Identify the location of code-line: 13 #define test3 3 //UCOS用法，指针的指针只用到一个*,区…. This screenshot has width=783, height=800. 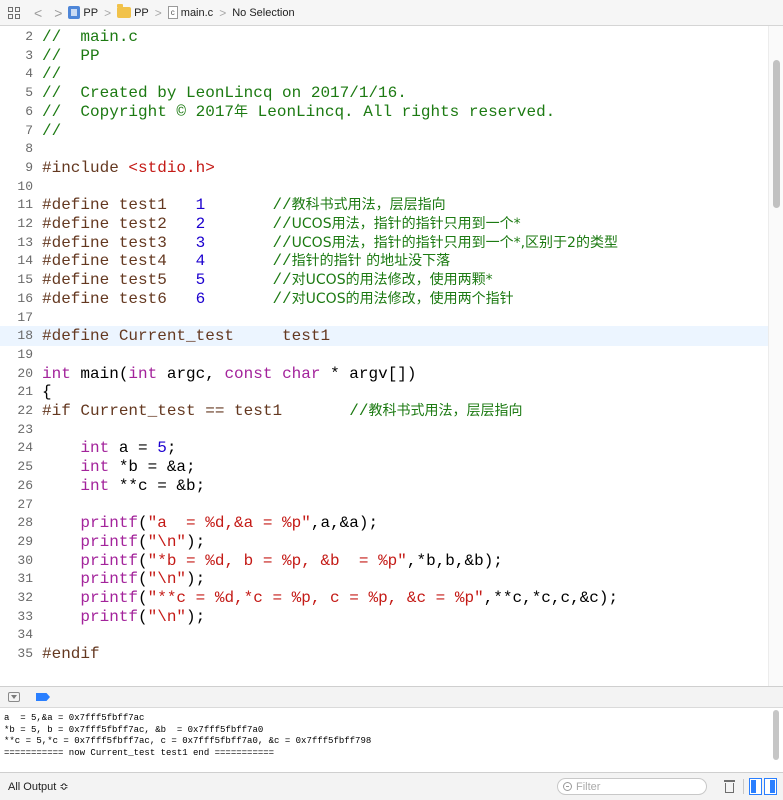
(384, 243).